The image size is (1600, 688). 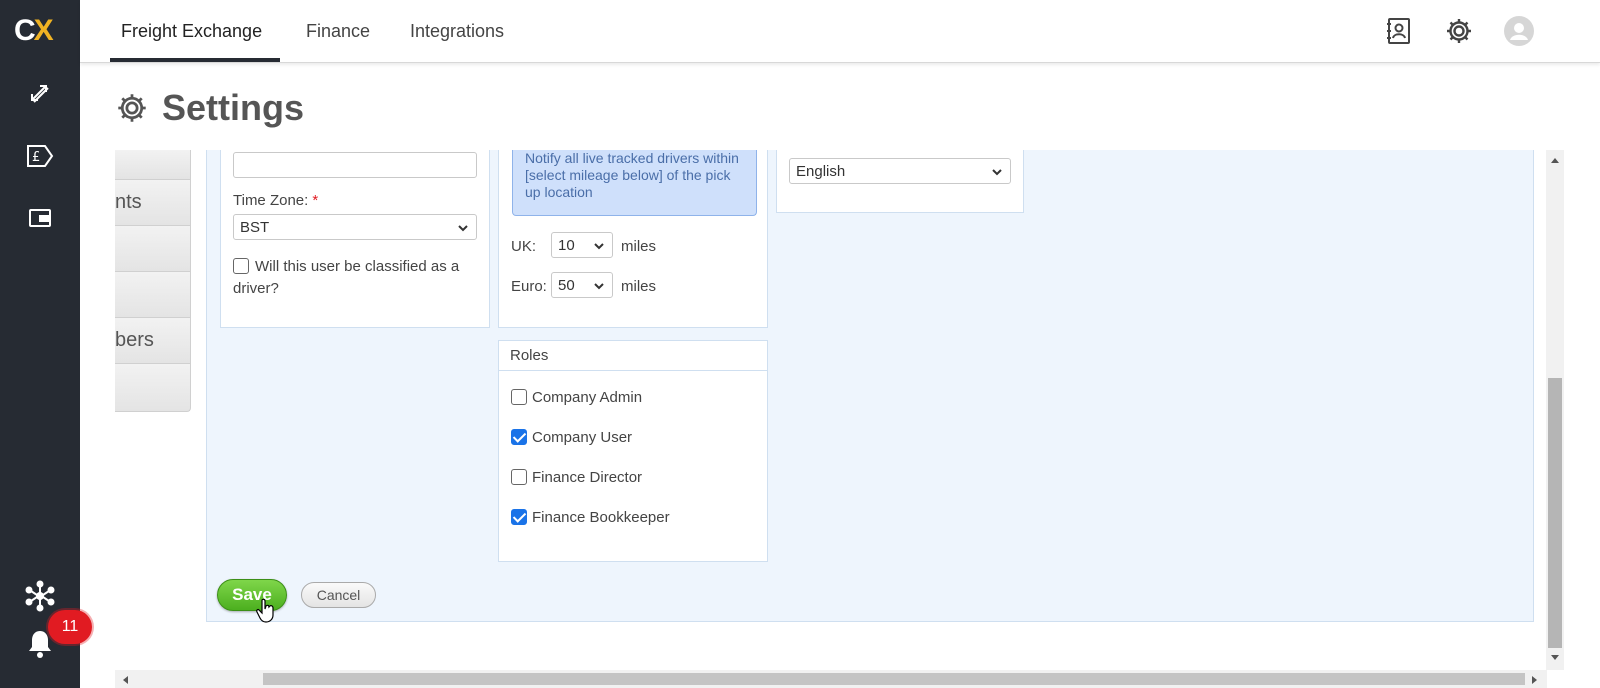 I want to click on scroll-left-arrow-icon, so click(x=125, y=680).